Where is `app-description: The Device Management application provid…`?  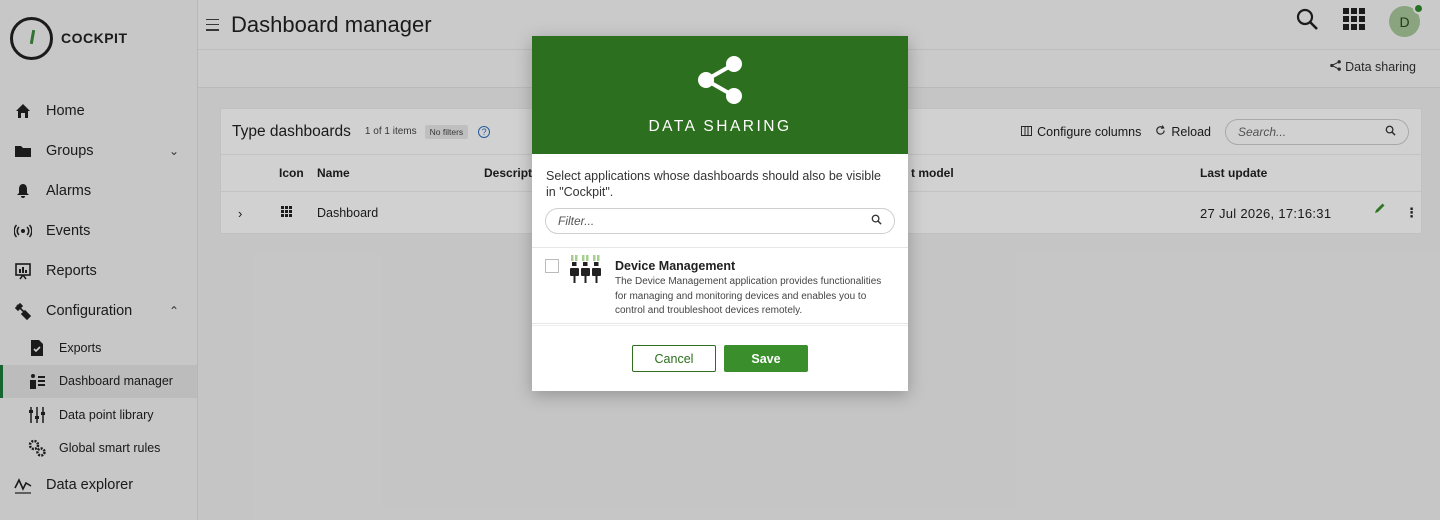
app-description: The Device Management application provid… is located at coordinates (748, 296).